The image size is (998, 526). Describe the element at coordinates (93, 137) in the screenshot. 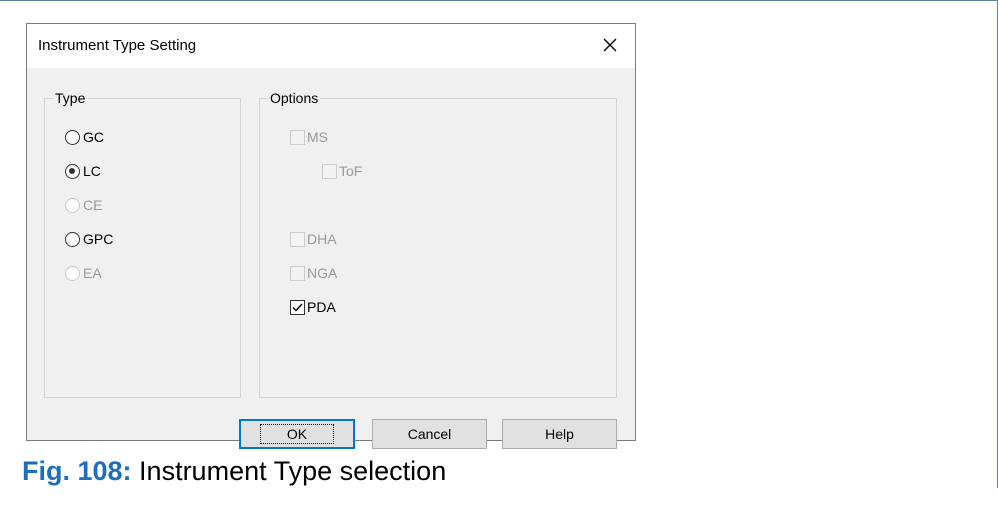

I see `radio-gc-label: GC` at that location.